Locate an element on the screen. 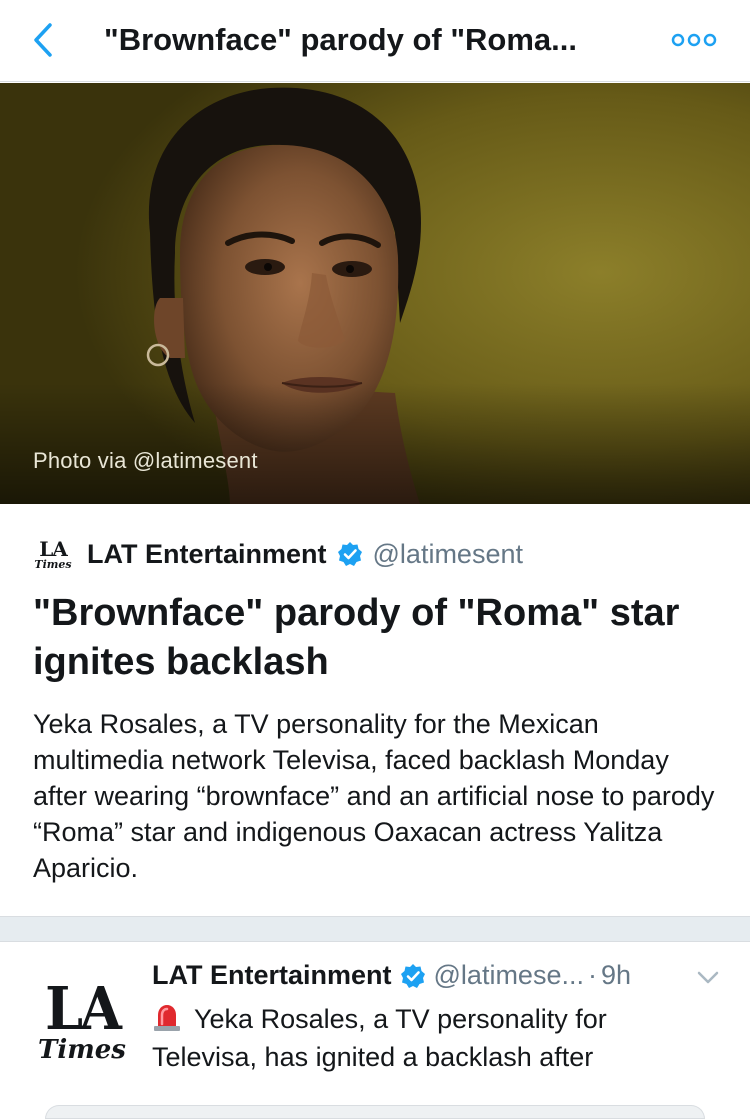 The width and height of the screenshot is (750, 1119). more-dots-icon is located at coordinates (694, 40).